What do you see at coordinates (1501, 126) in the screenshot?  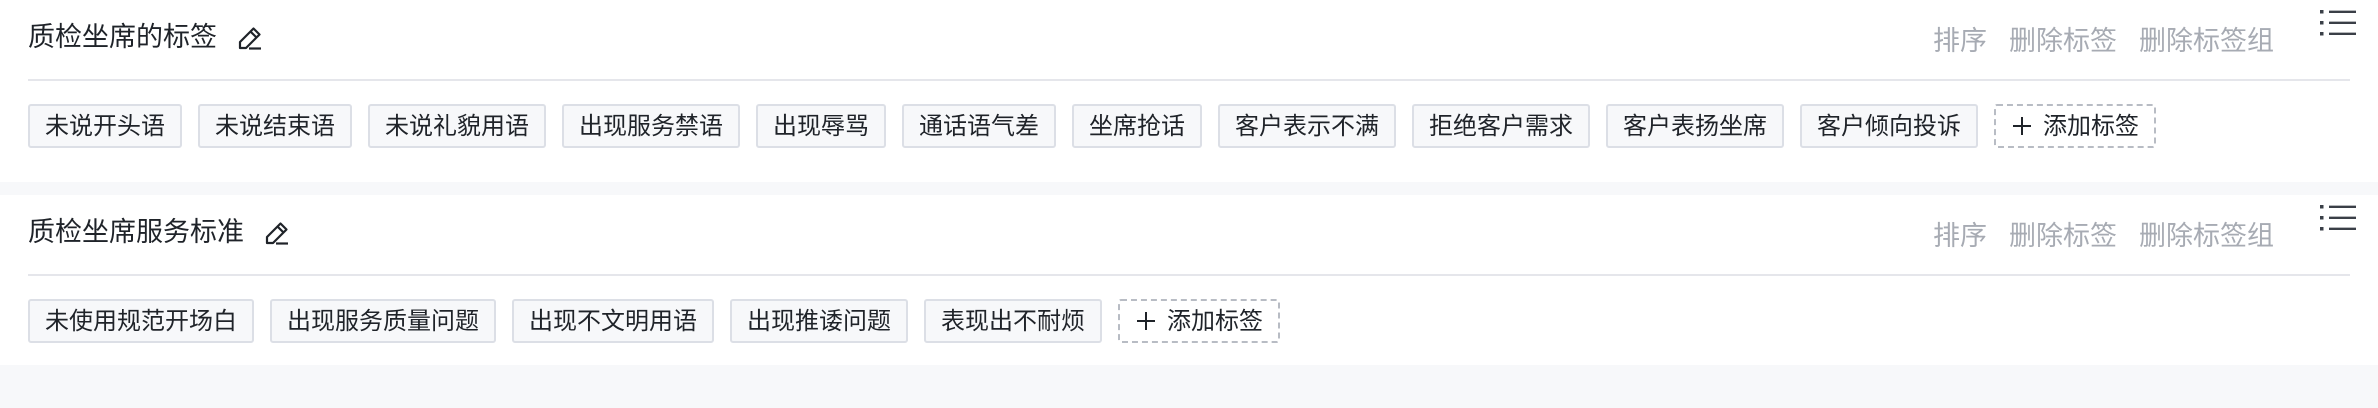 I see `tag: 拒绝客户需求` at bounding box center [1501, 126].